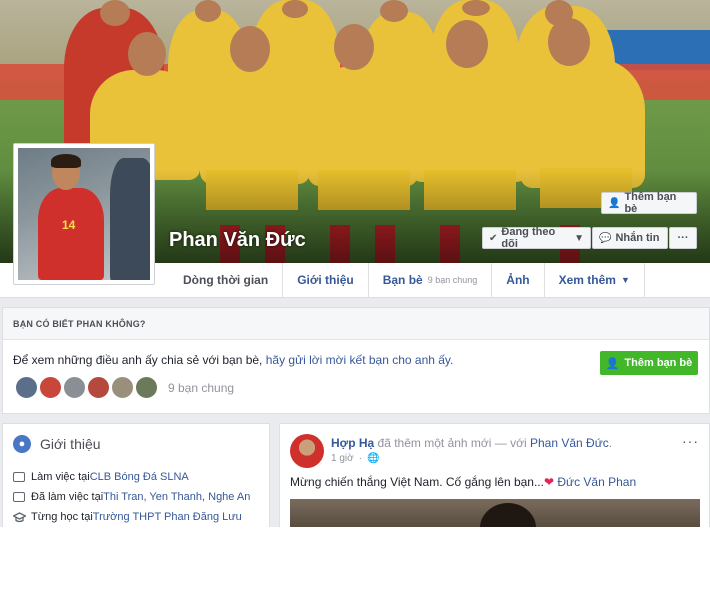 The width and height of the screenshot is (710, 613). I want to click on message-label: Nhắn tin, so click(637, 238).